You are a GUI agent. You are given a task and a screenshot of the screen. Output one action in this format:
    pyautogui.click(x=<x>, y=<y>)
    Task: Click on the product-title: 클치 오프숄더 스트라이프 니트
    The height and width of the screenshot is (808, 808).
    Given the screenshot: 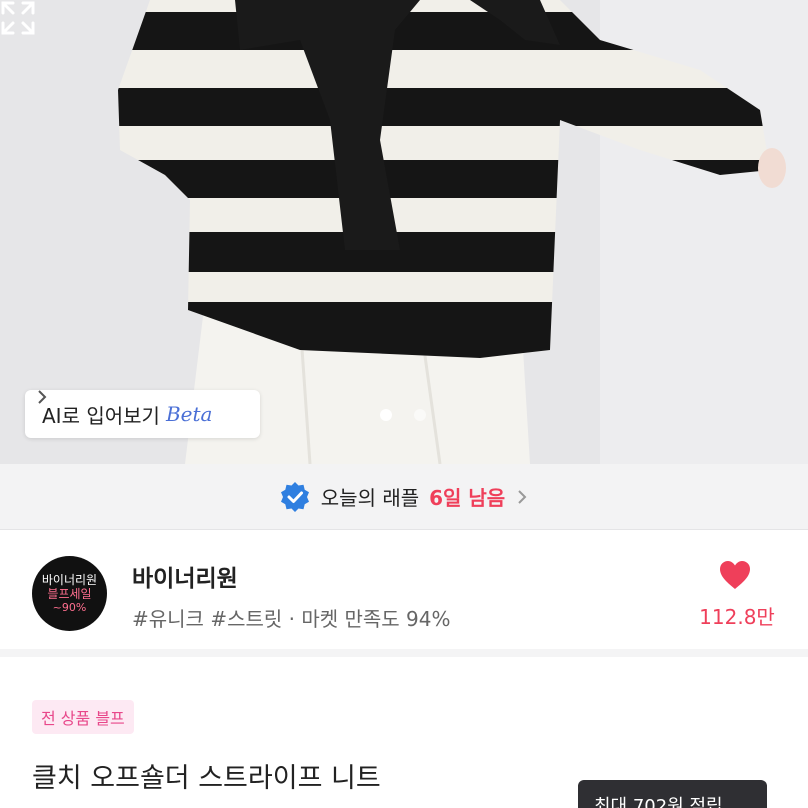 What is the action you would take?
    pyautogui.click(x=206, y=778)
    